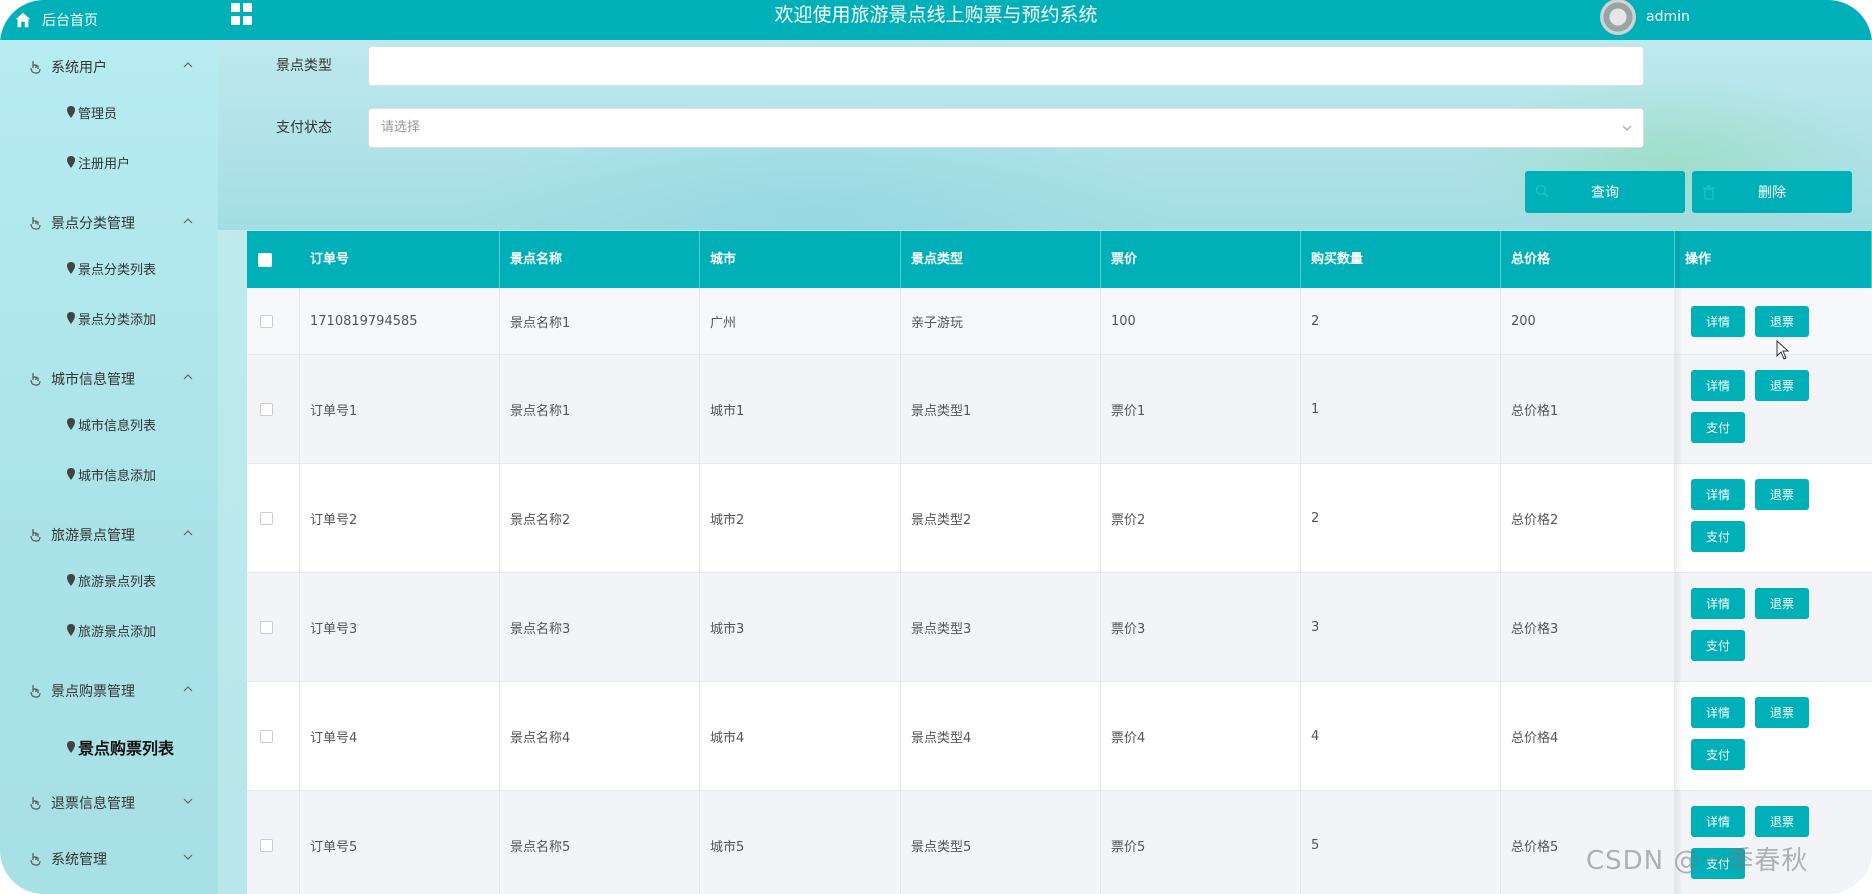 This screenshot has height=894, width=1872. I want to click on sidebar-group: 旅游景点管理, so click(109, 535).